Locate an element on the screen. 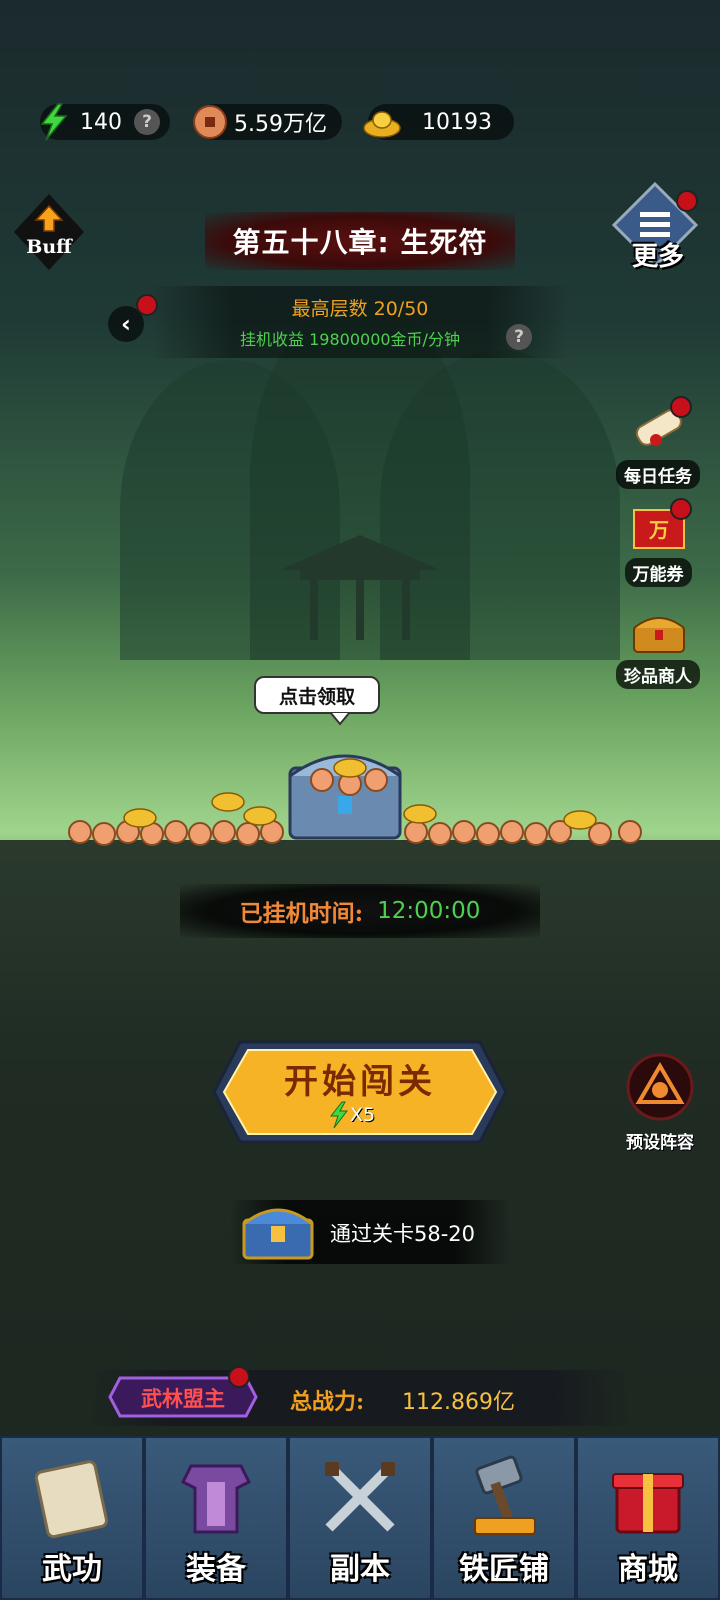 The height and width of the screenshot is (1600, 720). chevron-left-icon: ‹ is located at coordinates (126, 324).